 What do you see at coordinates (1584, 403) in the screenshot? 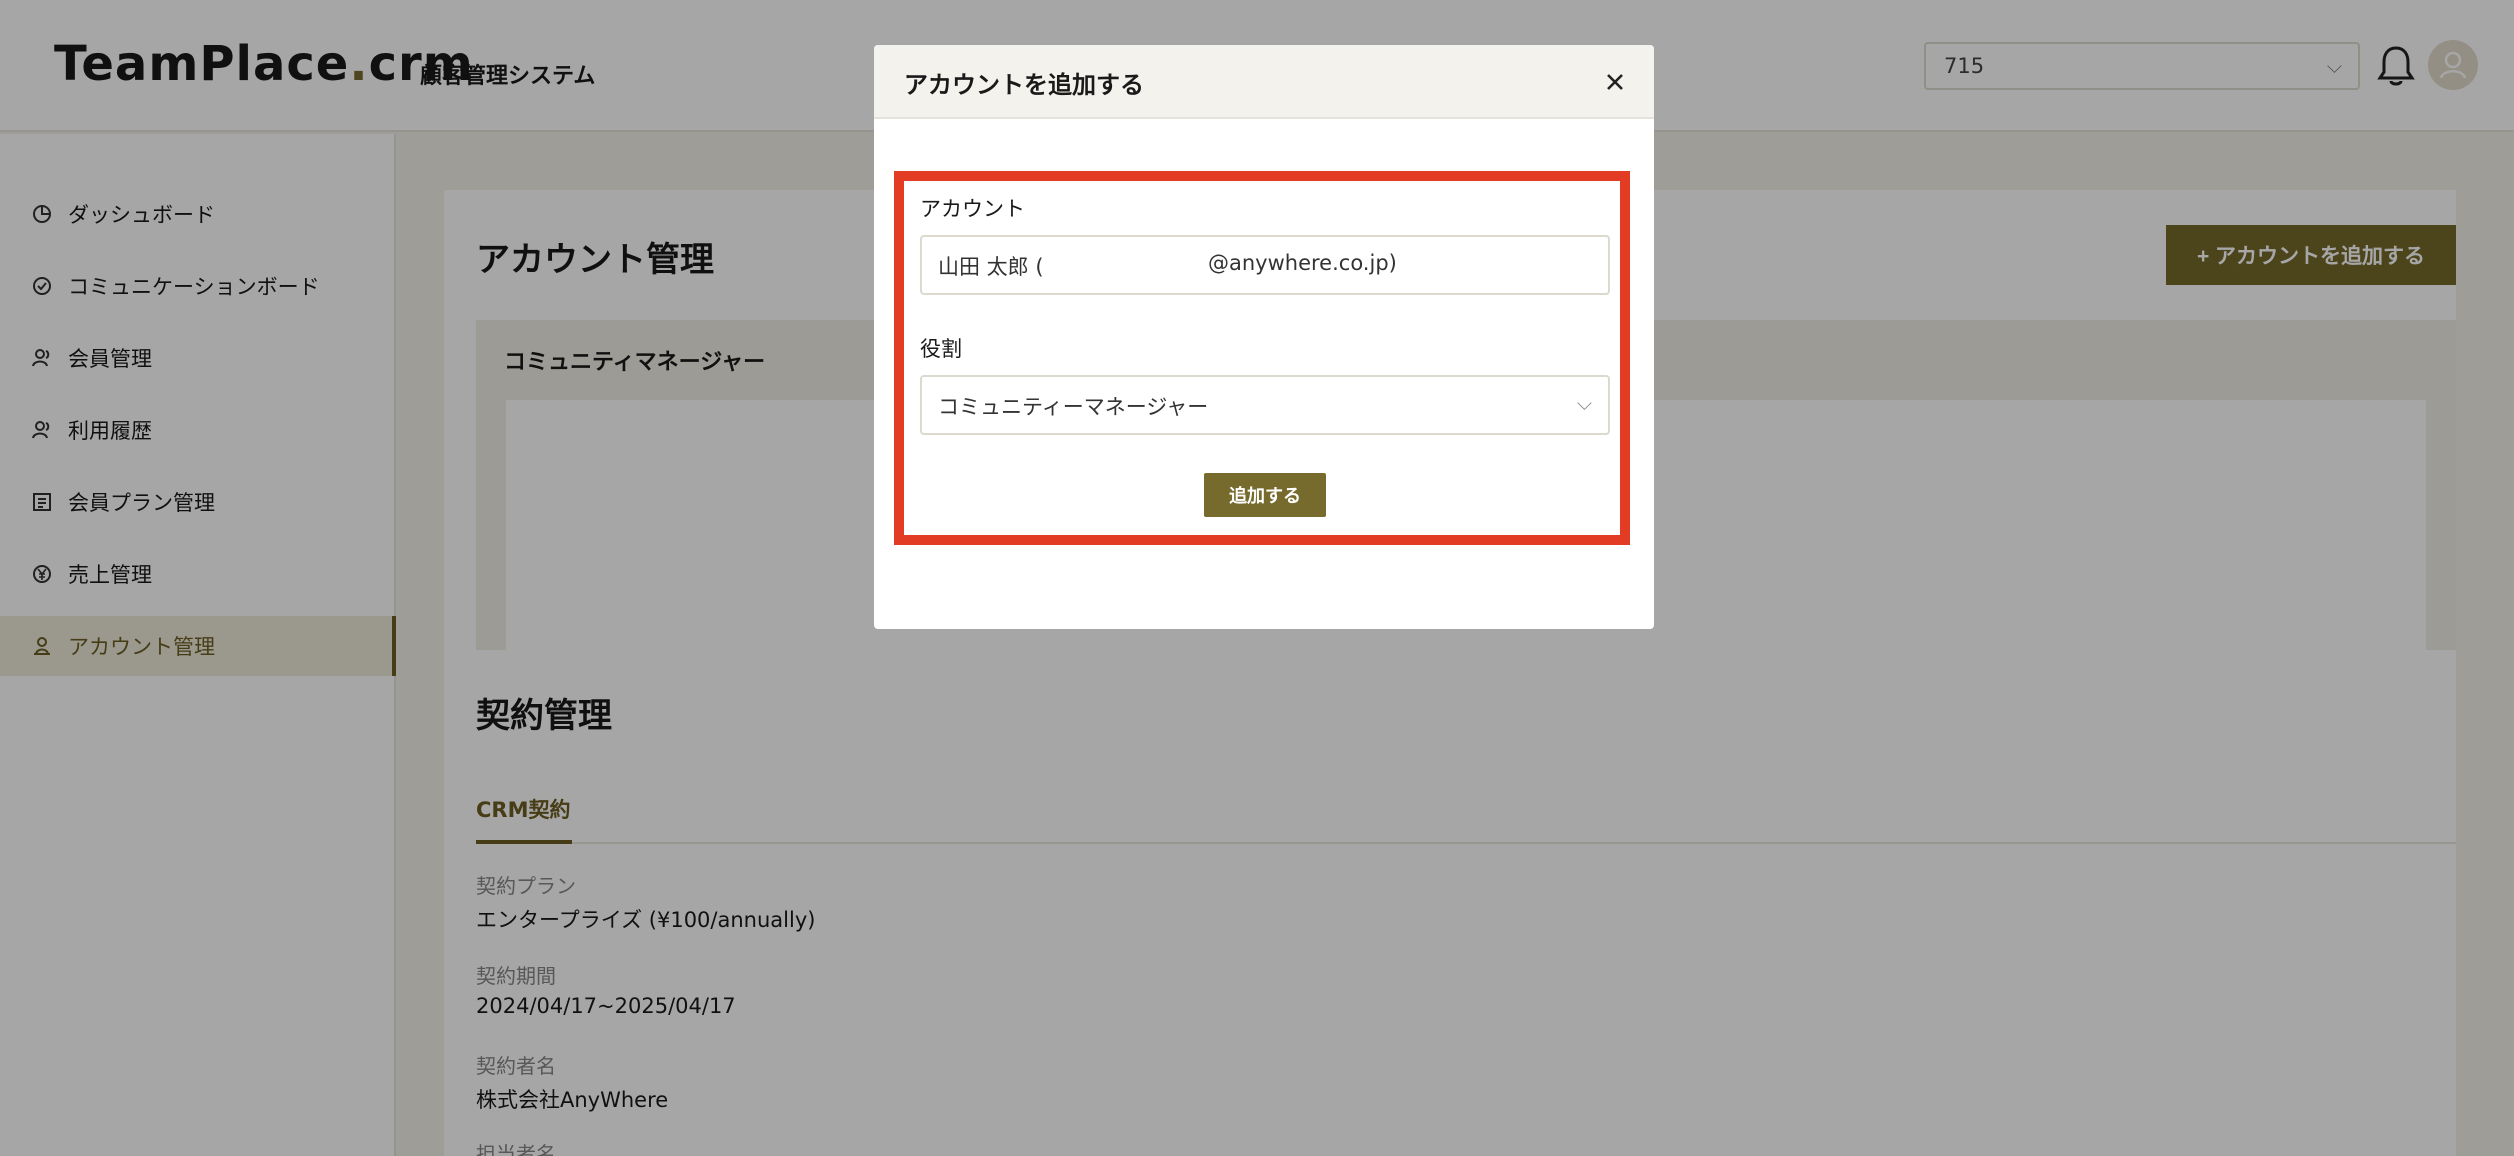
I see `chevron-down-icon: ⌵` at bounding box center [1584, 403].